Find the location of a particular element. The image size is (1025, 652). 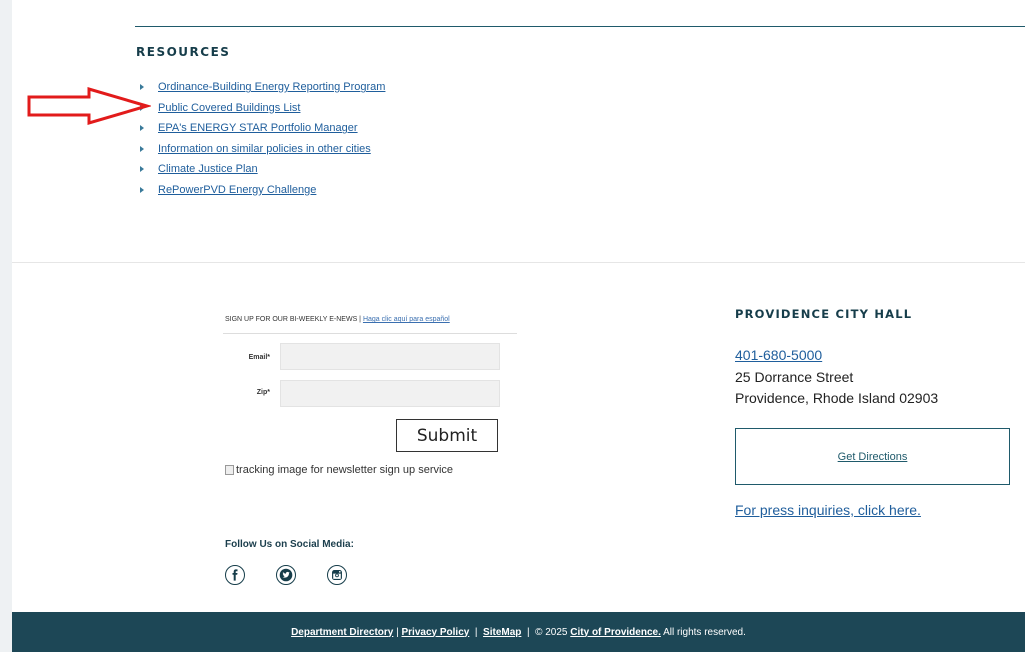

zip-field is located at coordinates (390, 393).